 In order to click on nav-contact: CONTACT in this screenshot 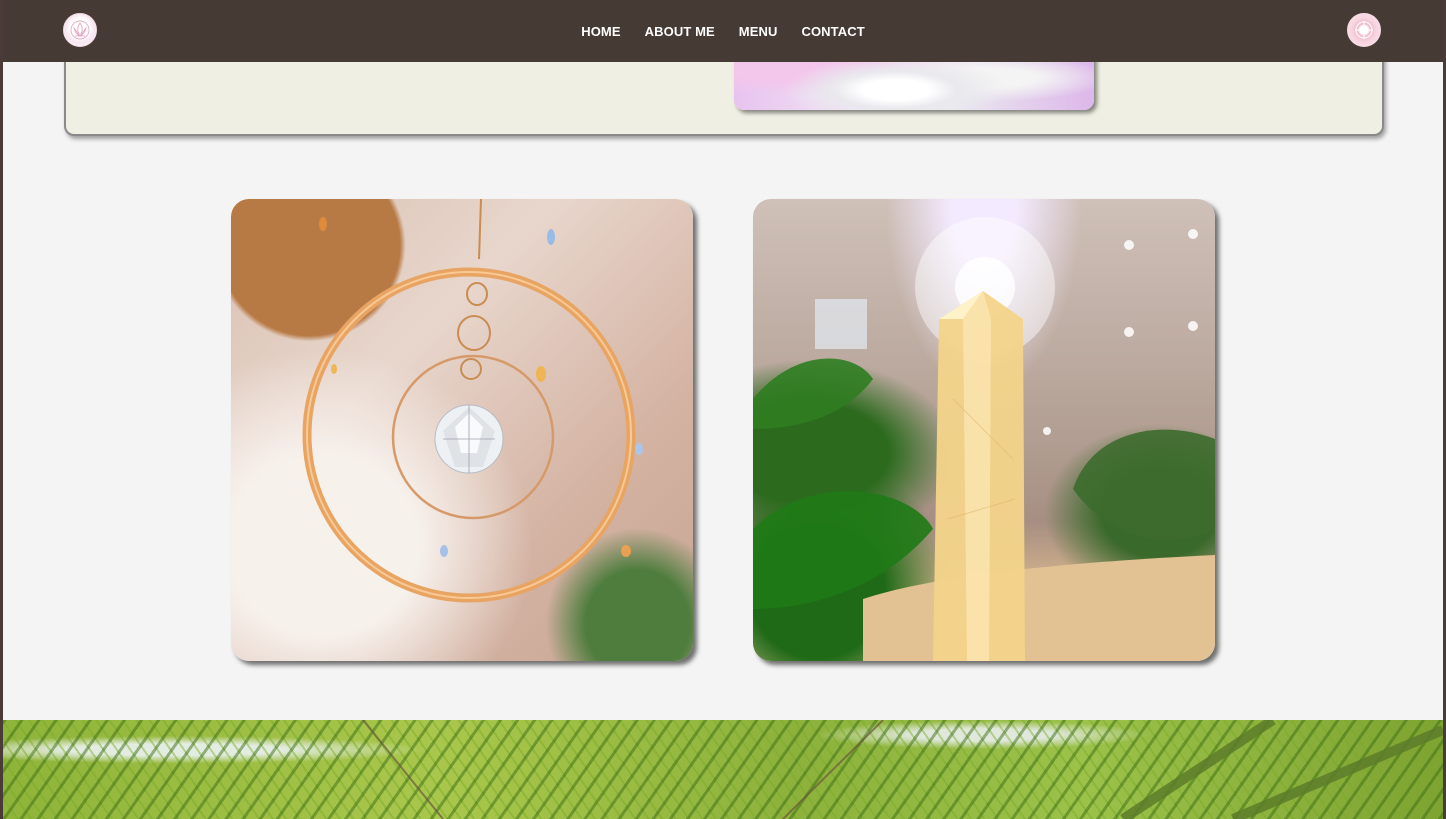, I will do `click(832, 31)`.